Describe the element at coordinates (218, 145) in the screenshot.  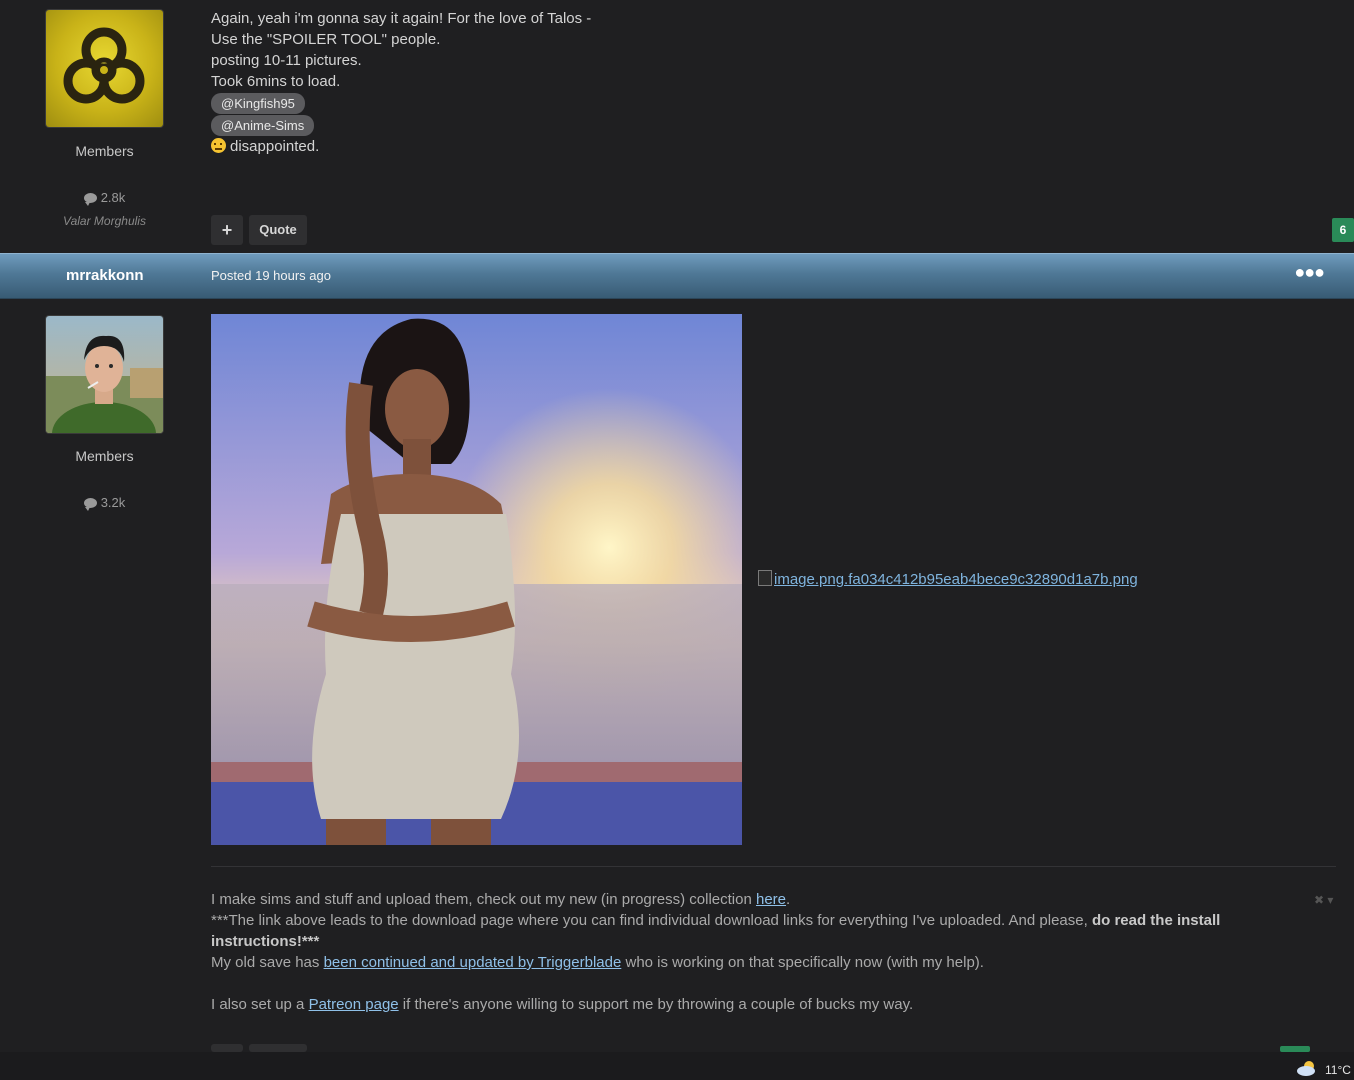
I see `disappointed-emoji-icon` at that location.